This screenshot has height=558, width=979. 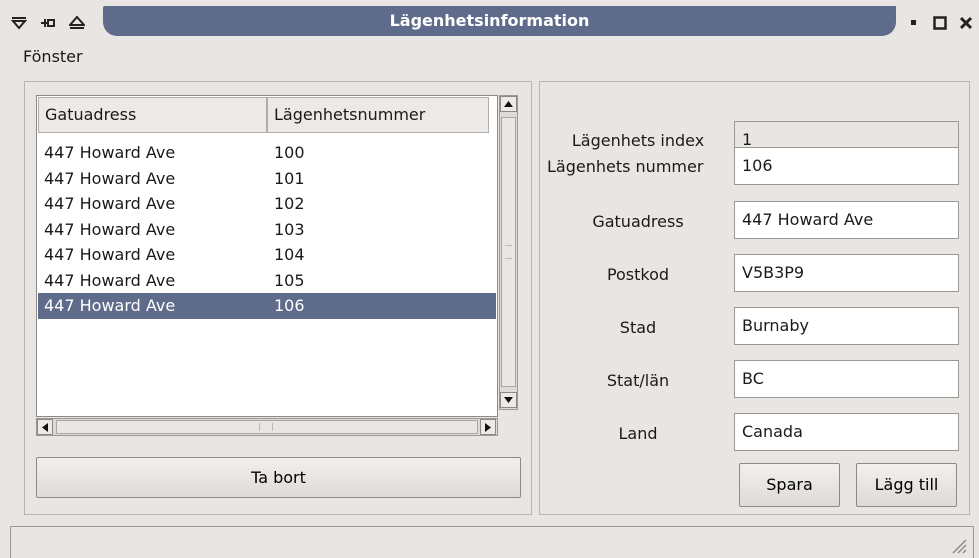 I want to click on minimize-icon, so click(x=914, y=23).